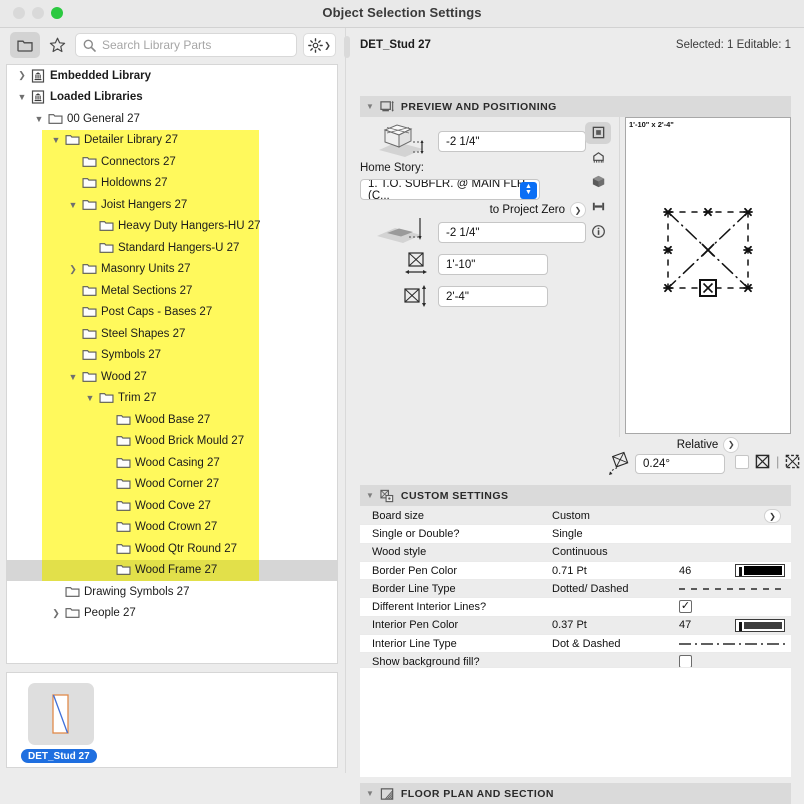  I want to click on custom-settings-row: Interior Line Type Dot & Dashed, so click(575, 644).